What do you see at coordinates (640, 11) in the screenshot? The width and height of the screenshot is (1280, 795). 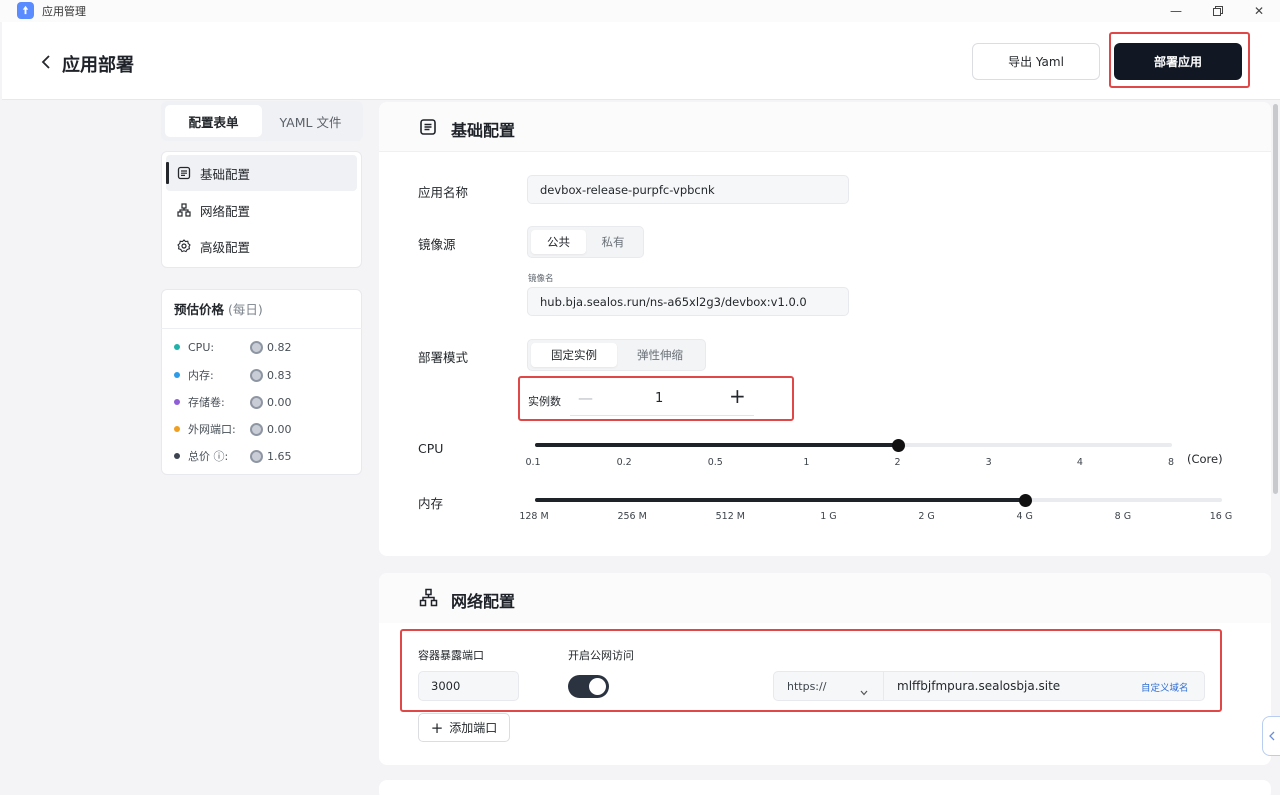 I see `window-title-bar` at bounding box center [640, 11].